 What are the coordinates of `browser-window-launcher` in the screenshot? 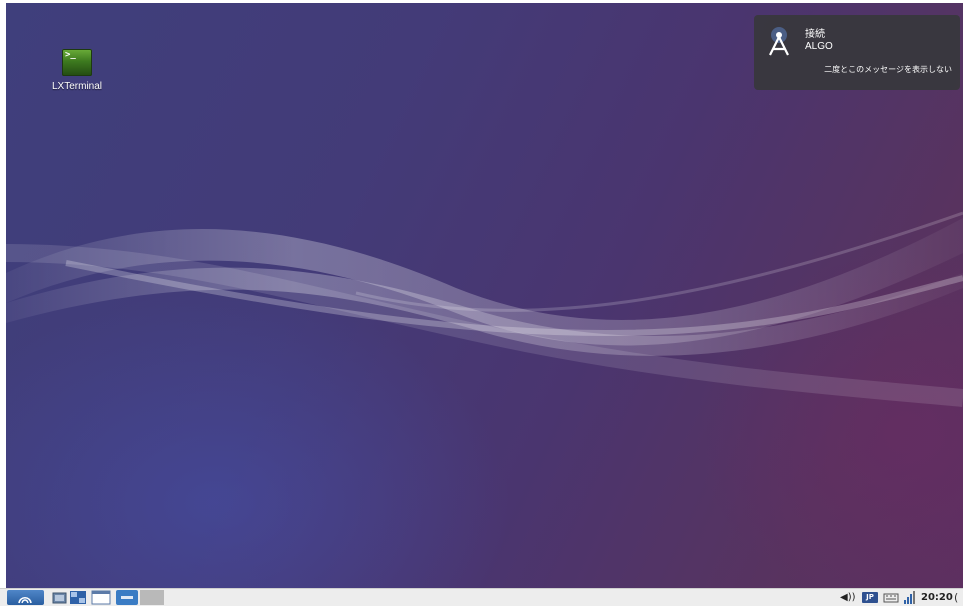 It's located at (101, 597).